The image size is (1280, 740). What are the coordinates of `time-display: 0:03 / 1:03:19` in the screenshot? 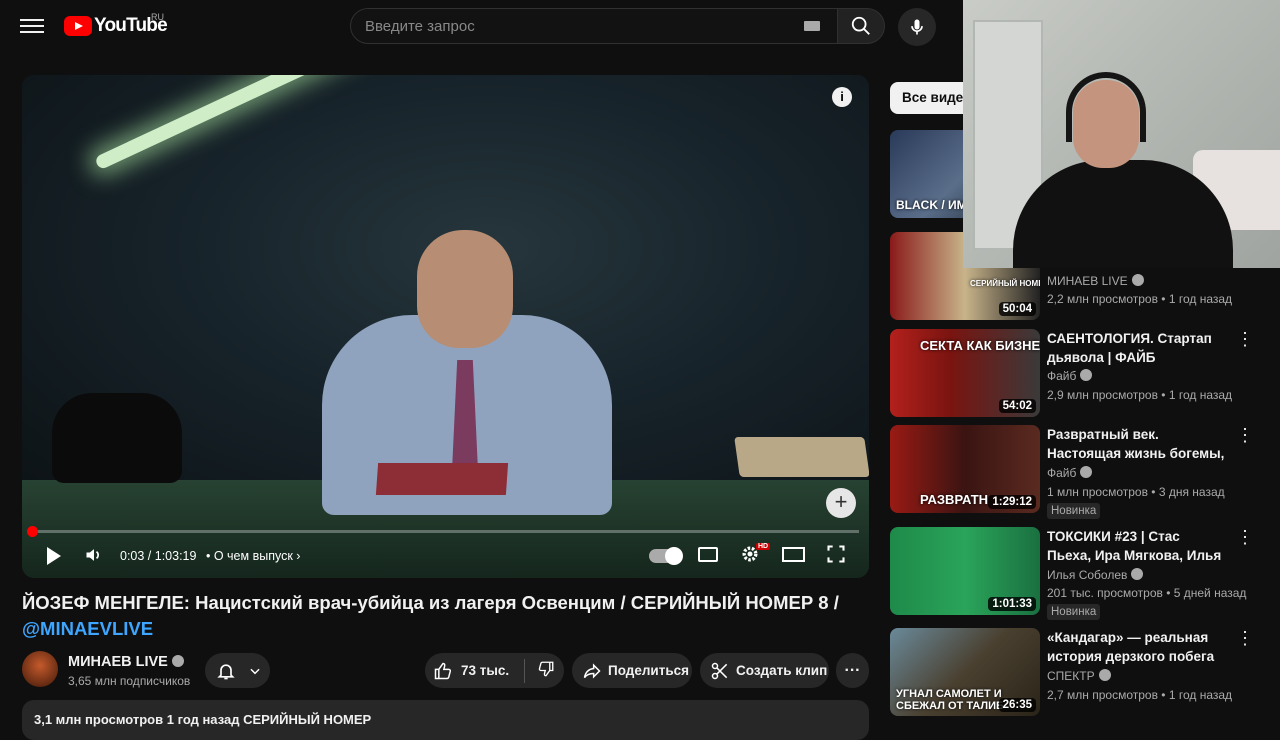 It's located at (158, 556).